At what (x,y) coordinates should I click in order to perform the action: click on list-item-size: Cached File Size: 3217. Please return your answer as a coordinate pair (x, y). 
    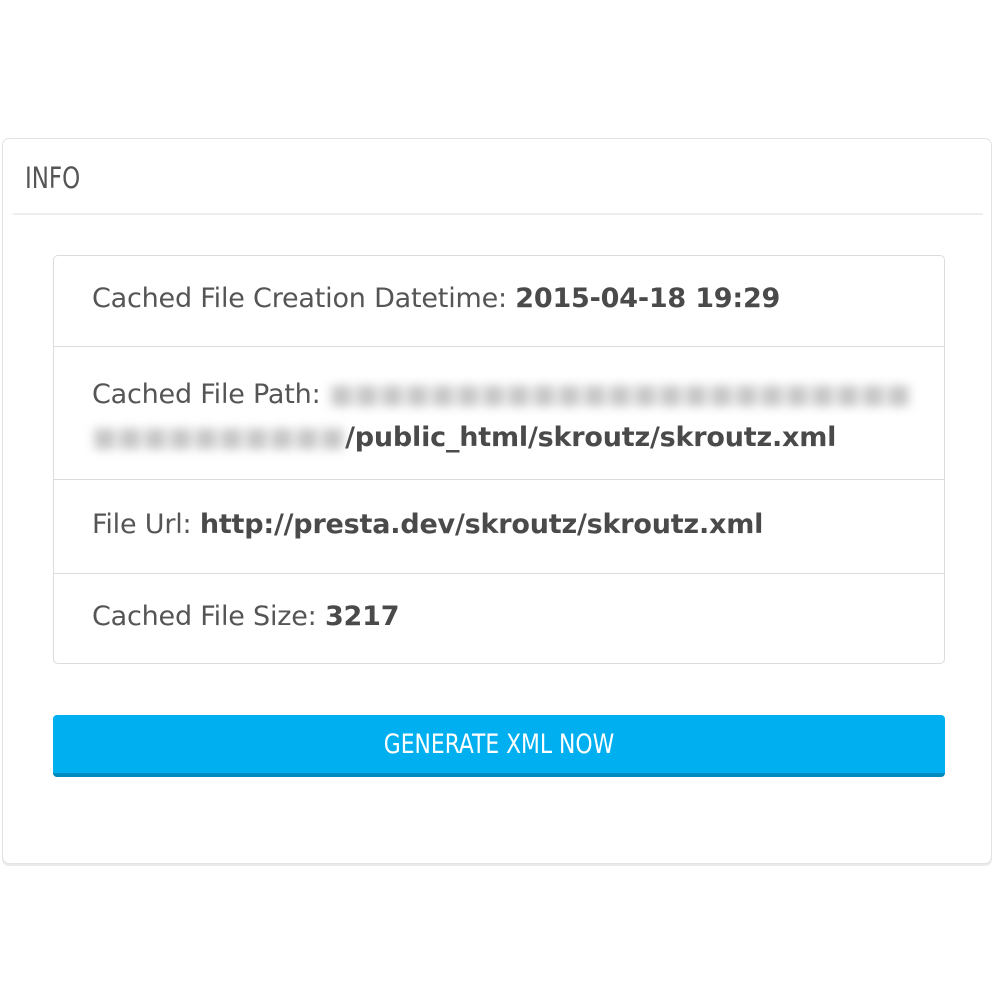
    Looking at the image, I should click on (499, 618).